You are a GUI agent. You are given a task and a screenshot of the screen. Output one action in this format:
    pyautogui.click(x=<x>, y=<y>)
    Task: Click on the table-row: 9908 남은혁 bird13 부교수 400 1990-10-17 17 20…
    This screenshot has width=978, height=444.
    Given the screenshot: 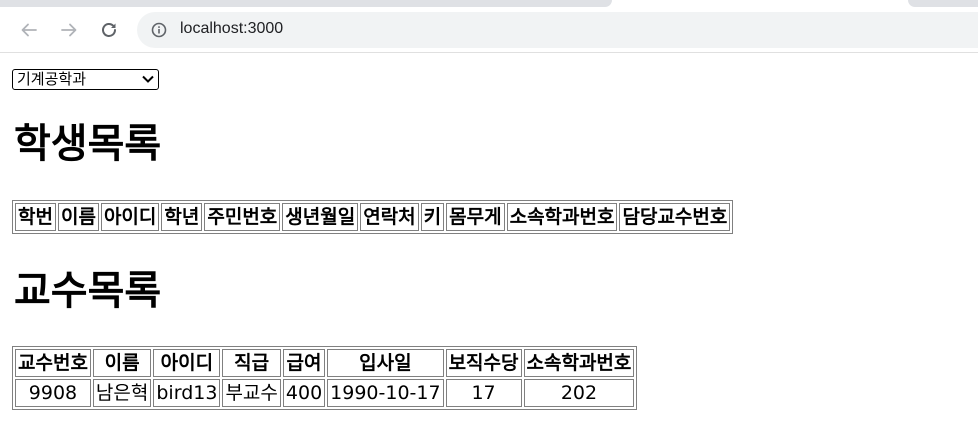 What is the action you would take?
    pyautogui.click(x=325, y=393)
    